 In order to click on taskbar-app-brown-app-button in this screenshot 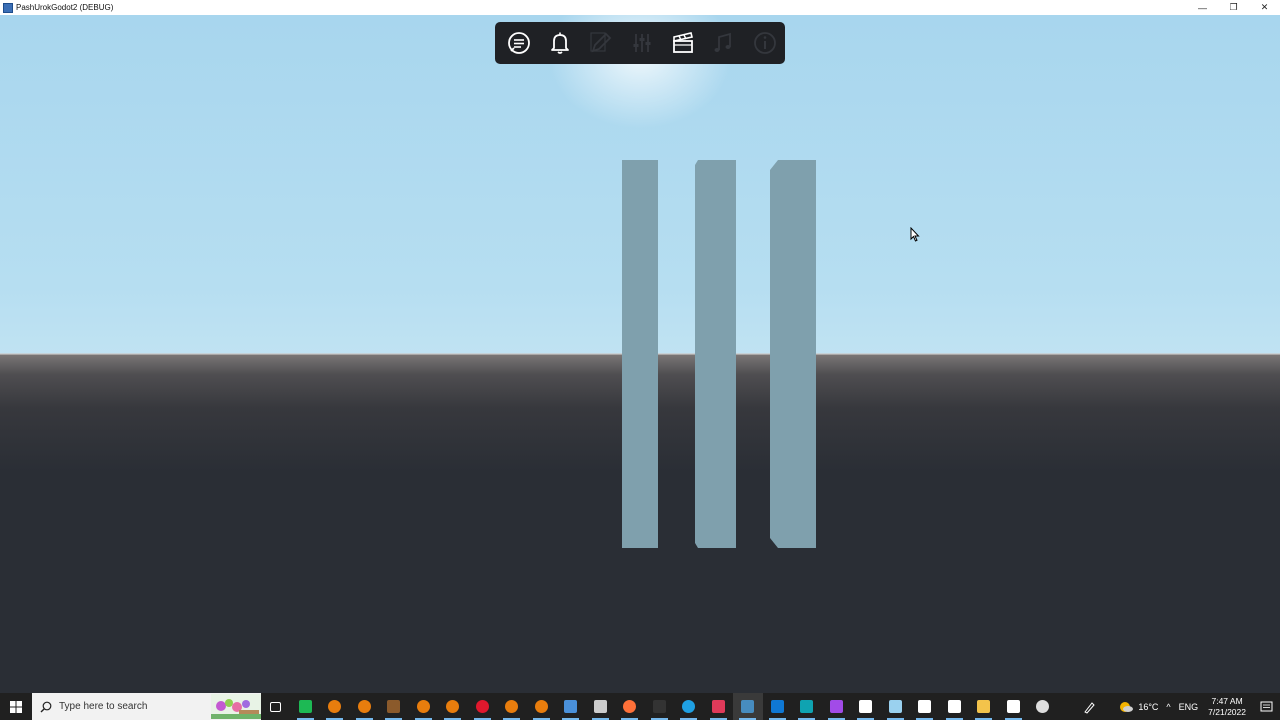, I will do `click(394, 706)`.